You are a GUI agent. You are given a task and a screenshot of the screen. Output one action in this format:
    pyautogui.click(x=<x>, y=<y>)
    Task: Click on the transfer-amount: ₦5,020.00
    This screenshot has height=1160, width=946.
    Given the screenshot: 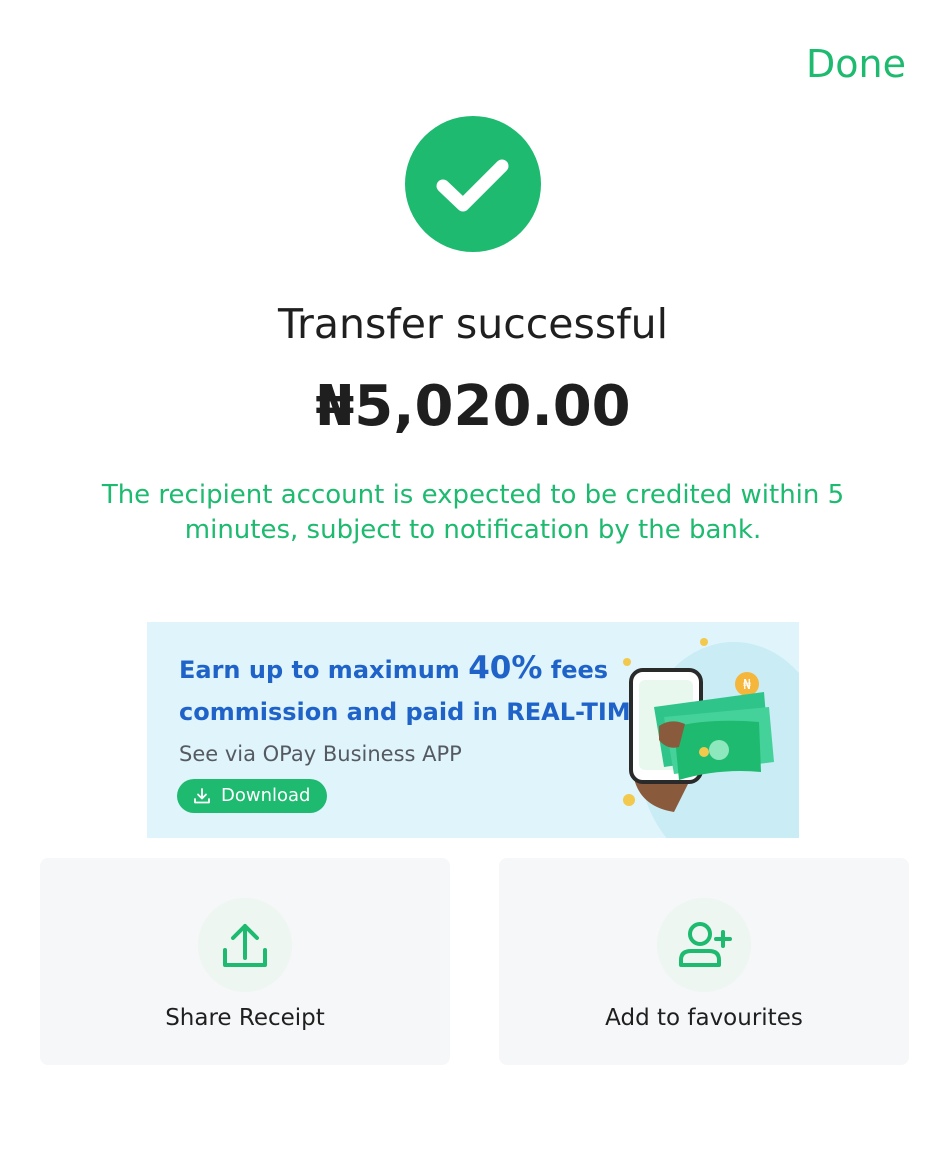 What is the action you would take?
    pyautogui.click(x=473, y=406)
    